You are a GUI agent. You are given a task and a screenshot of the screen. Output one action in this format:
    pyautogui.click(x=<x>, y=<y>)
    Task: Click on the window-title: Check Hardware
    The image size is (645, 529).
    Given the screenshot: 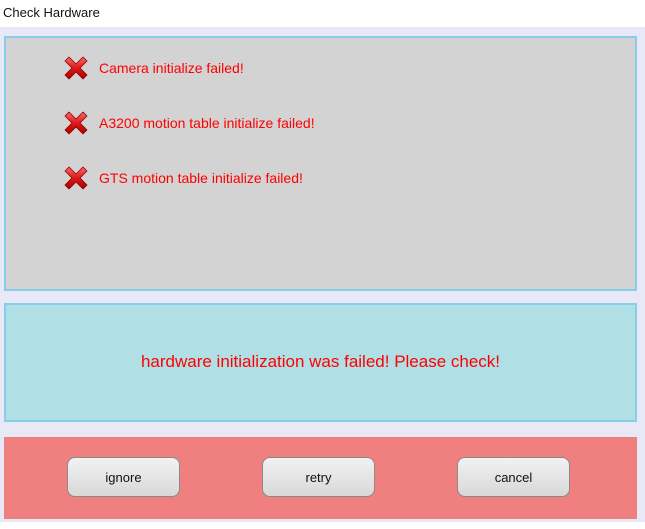 What is the action you would take?
    pyautogui.click(x=51, y=12)
    